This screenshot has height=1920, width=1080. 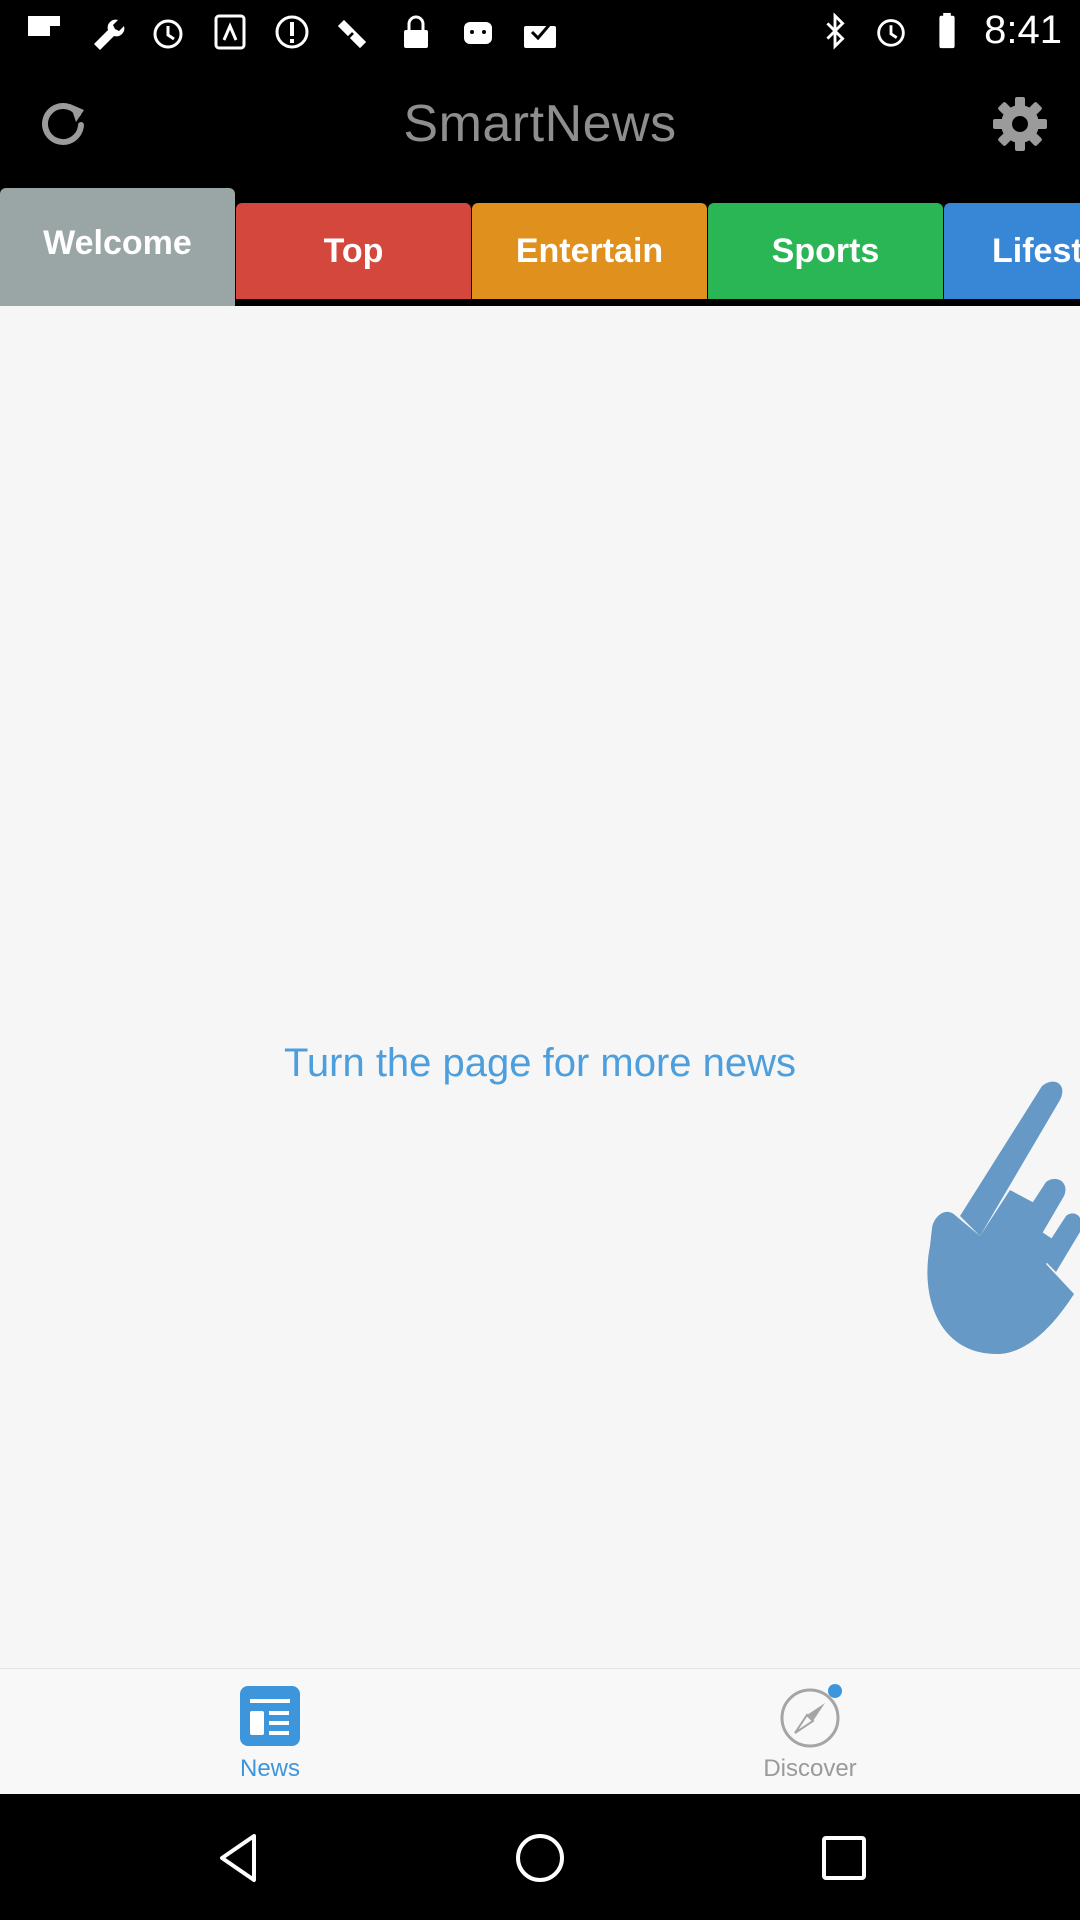 I want to click on bottom-navigation: News Discover, so click(x=540, y=1731).